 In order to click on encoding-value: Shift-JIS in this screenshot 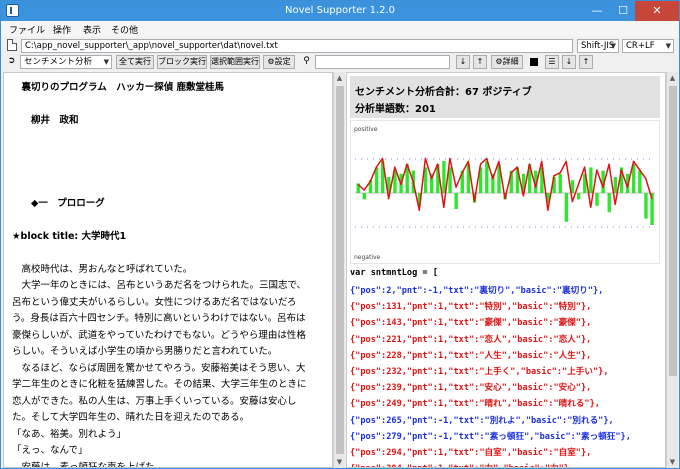, I will do `click(598, 46)`.